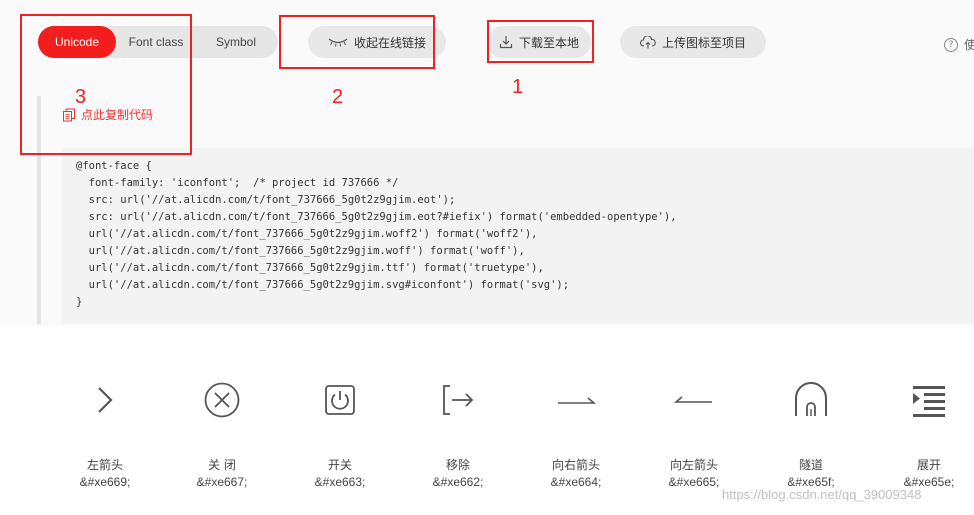 The height and width of the screenshot is (515, 974). What do you see at coordinates (969, 45) in the screenshot?
I see `help-label: 使` at bounding box center [969, 45].